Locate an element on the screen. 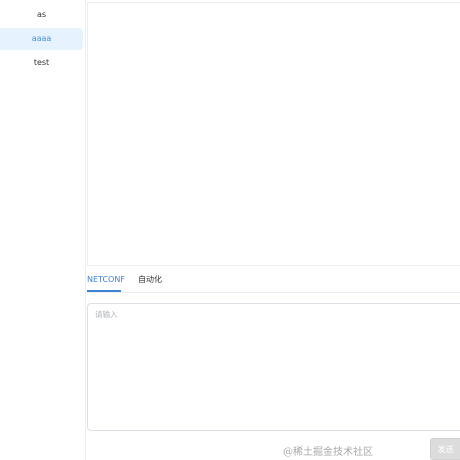 The image size is (460, 460). sidebar-item-as: as is located at coordinates (41, 15).